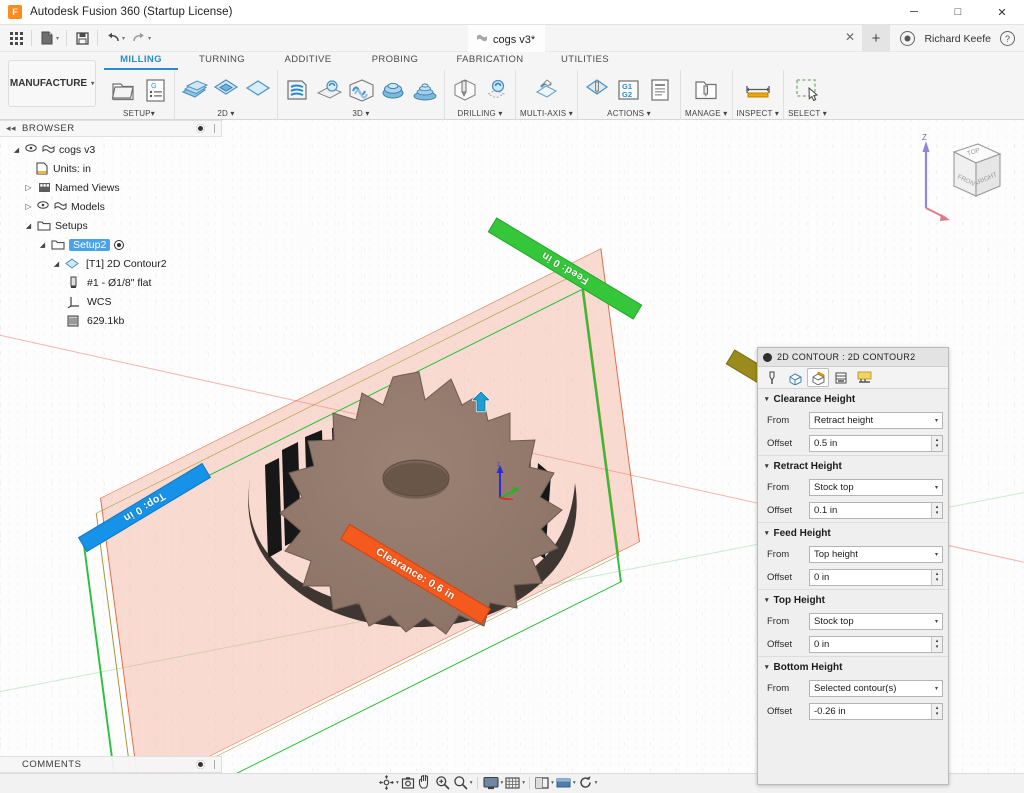  I want to click on tab-passes, so click(841, 377).